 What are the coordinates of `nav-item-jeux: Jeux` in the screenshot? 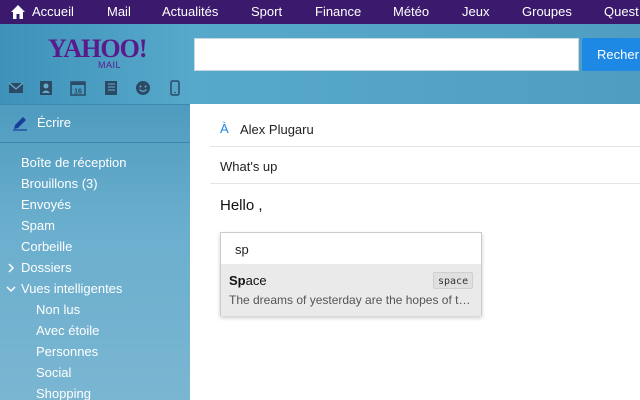 It's located at (475, 12).